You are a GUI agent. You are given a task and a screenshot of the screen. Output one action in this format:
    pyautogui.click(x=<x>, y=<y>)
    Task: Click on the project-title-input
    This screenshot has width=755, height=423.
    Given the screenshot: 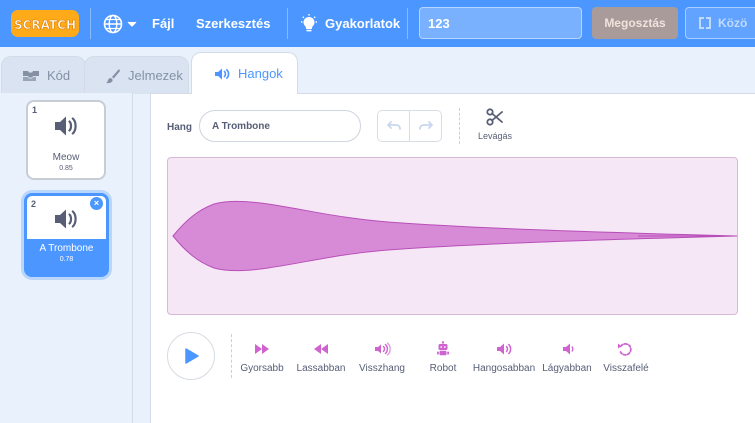 What is the action you would take?
    pyautogui.click(x=500, y=23)
    